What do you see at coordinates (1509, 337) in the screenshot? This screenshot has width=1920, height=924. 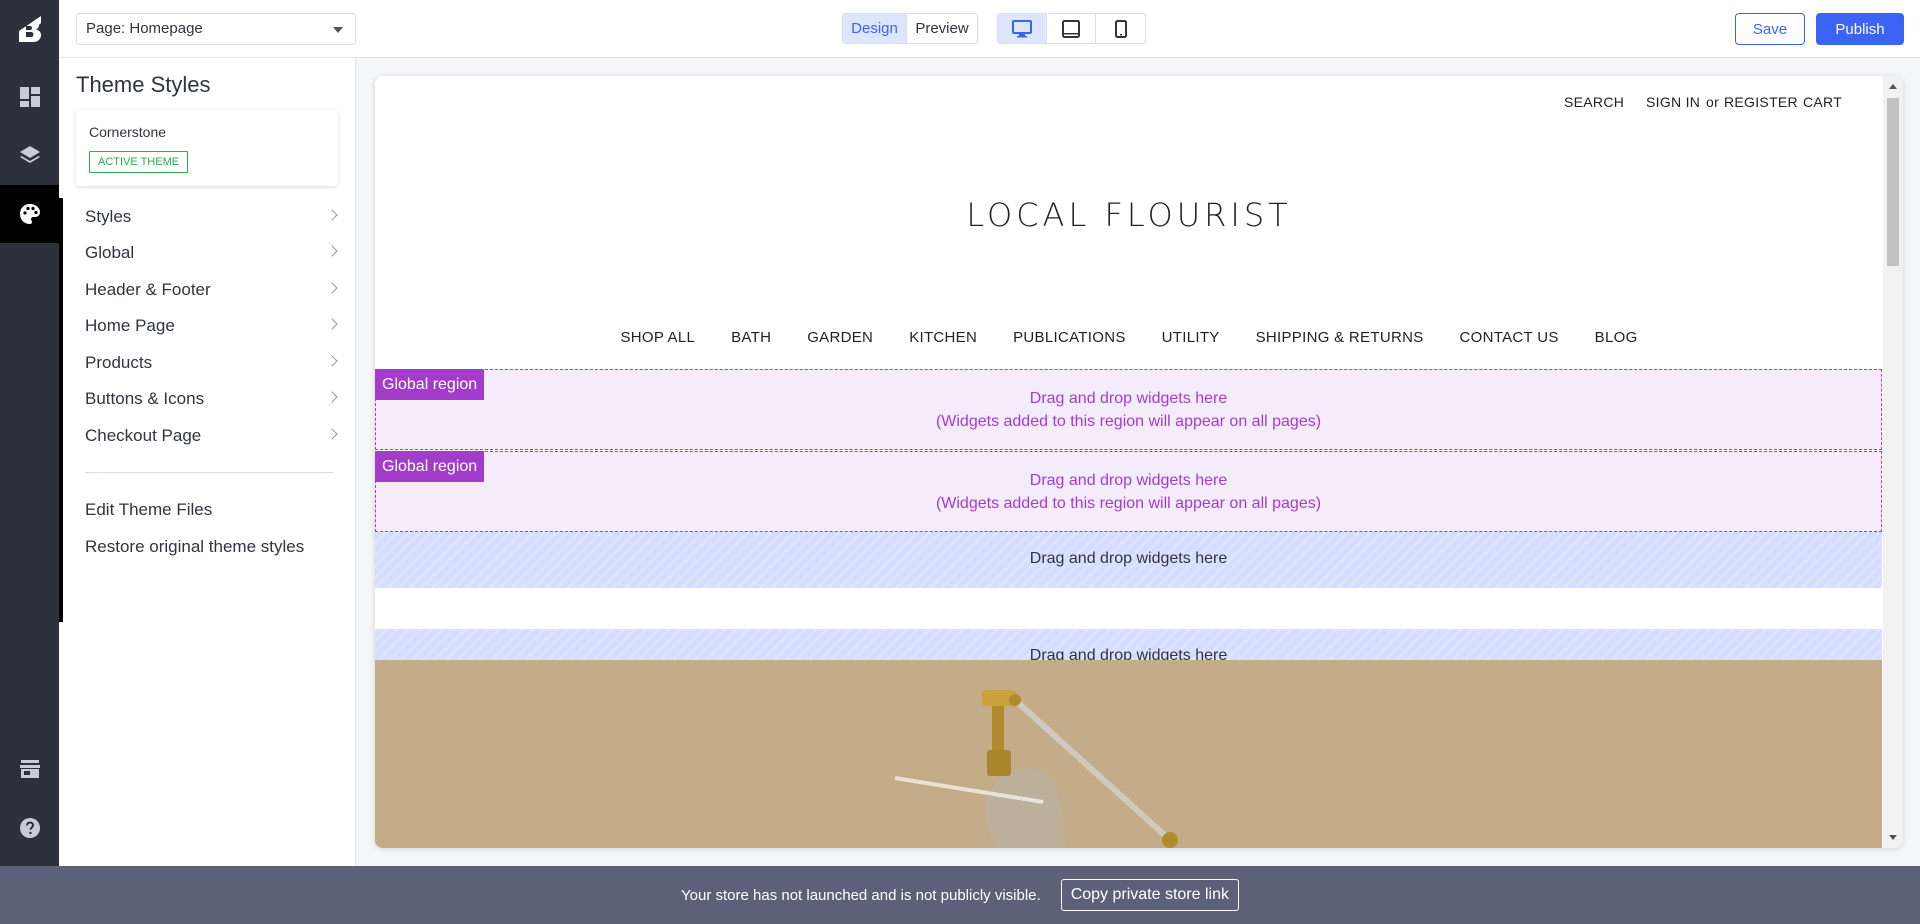 I see `store-nav-item: CONTACT US` at bounding box center [1509, 337].